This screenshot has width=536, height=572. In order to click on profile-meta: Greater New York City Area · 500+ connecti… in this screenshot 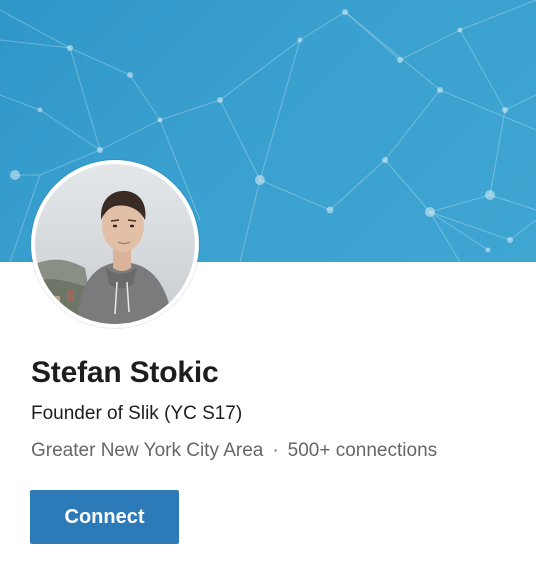, I will do `click(234, 451)`.